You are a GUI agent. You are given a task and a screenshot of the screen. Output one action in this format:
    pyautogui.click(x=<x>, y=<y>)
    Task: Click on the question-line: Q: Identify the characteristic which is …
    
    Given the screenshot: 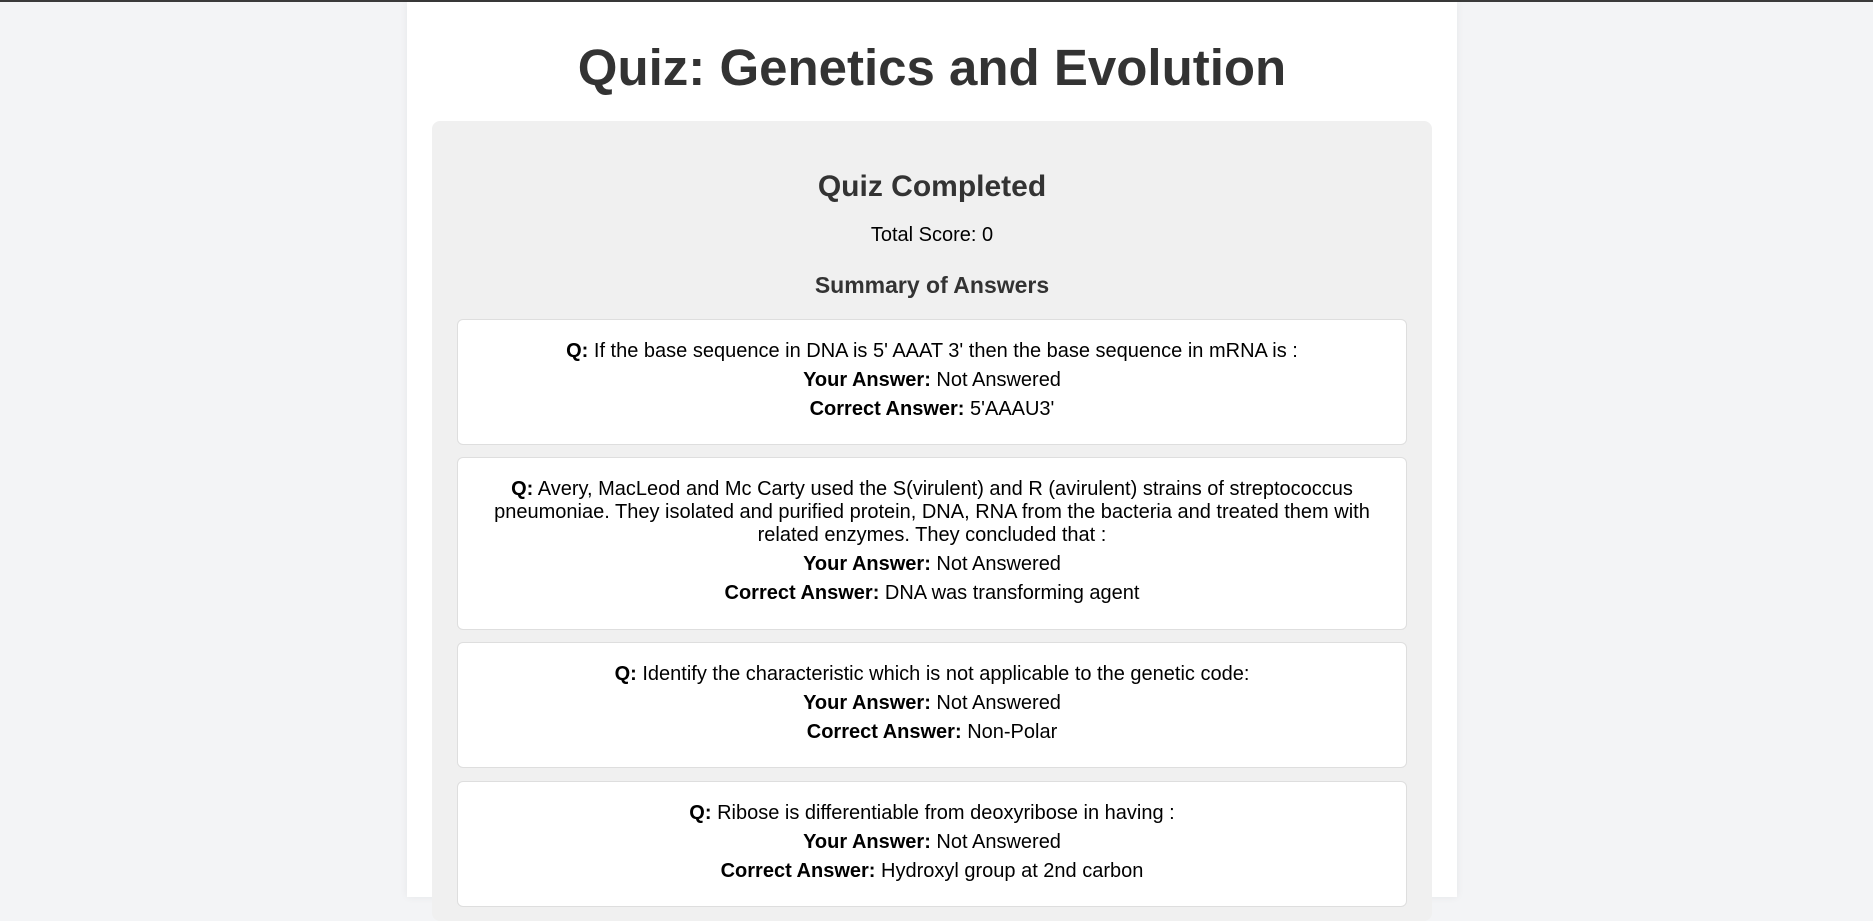 What is the action you would take?
    pyautogui.click(x=932, y=674)
    